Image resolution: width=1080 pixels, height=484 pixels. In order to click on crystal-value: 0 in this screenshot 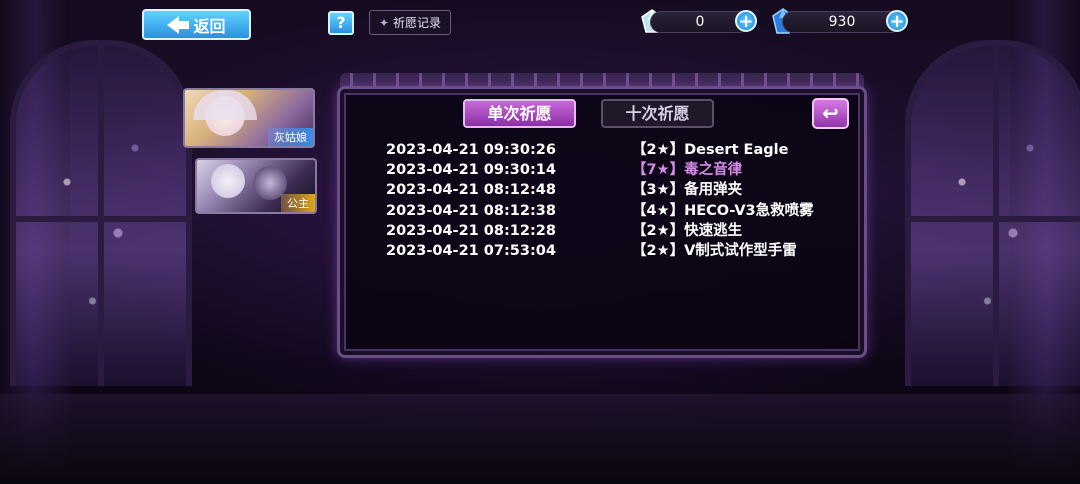, I will do `click(700, 22)`.